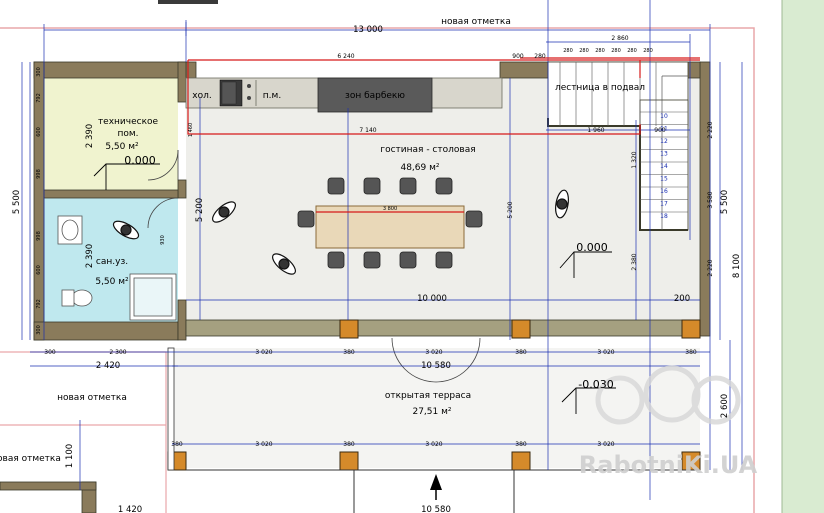  I want to click on dim-seg-792-a: 792, so click(39, 98).